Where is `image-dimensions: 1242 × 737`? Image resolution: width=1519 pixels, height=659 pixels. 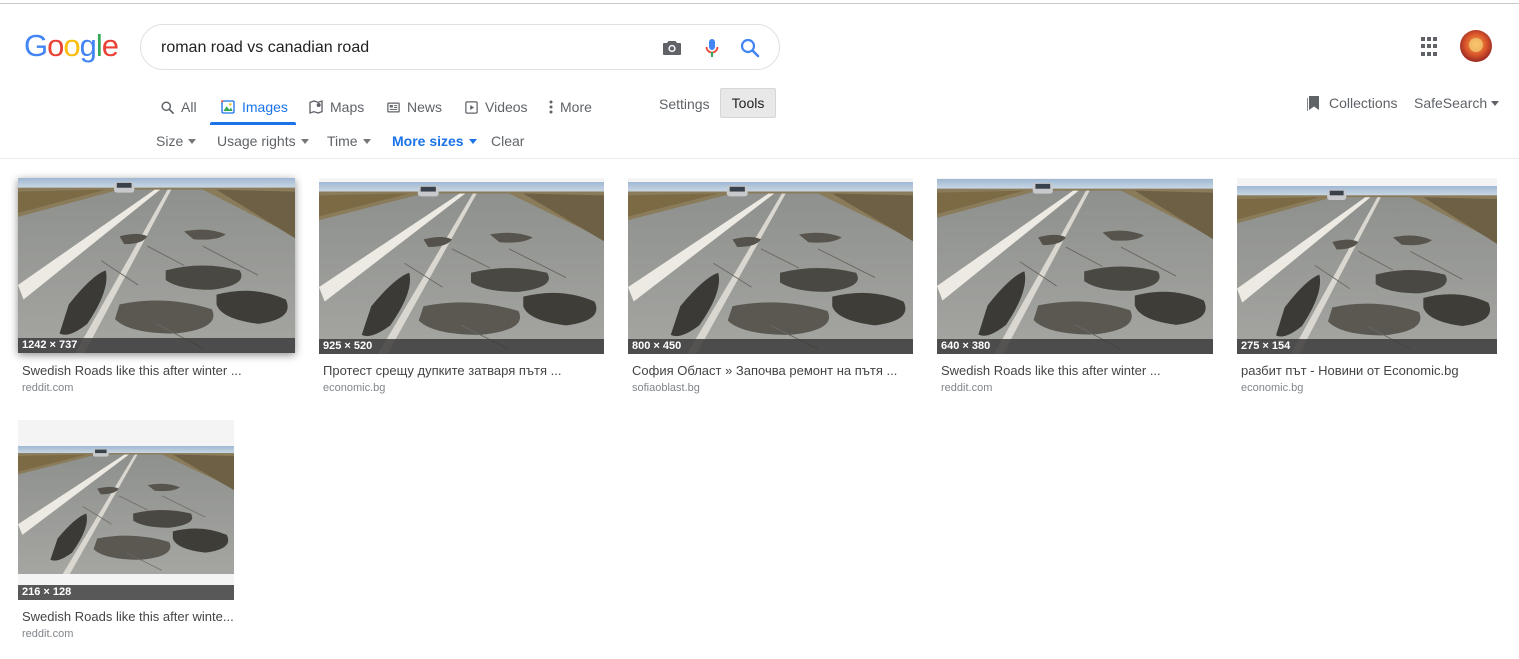 image-dimensions: 1242 × 737 is located at coordinates (156, 345).